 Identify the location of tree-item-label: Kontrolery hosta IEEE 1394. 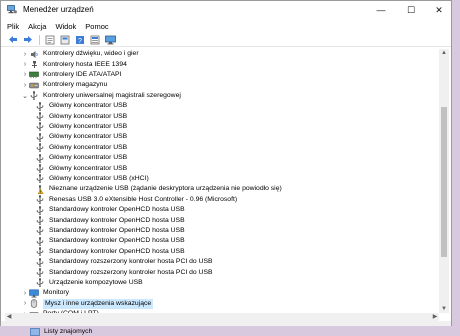
(85, 64).